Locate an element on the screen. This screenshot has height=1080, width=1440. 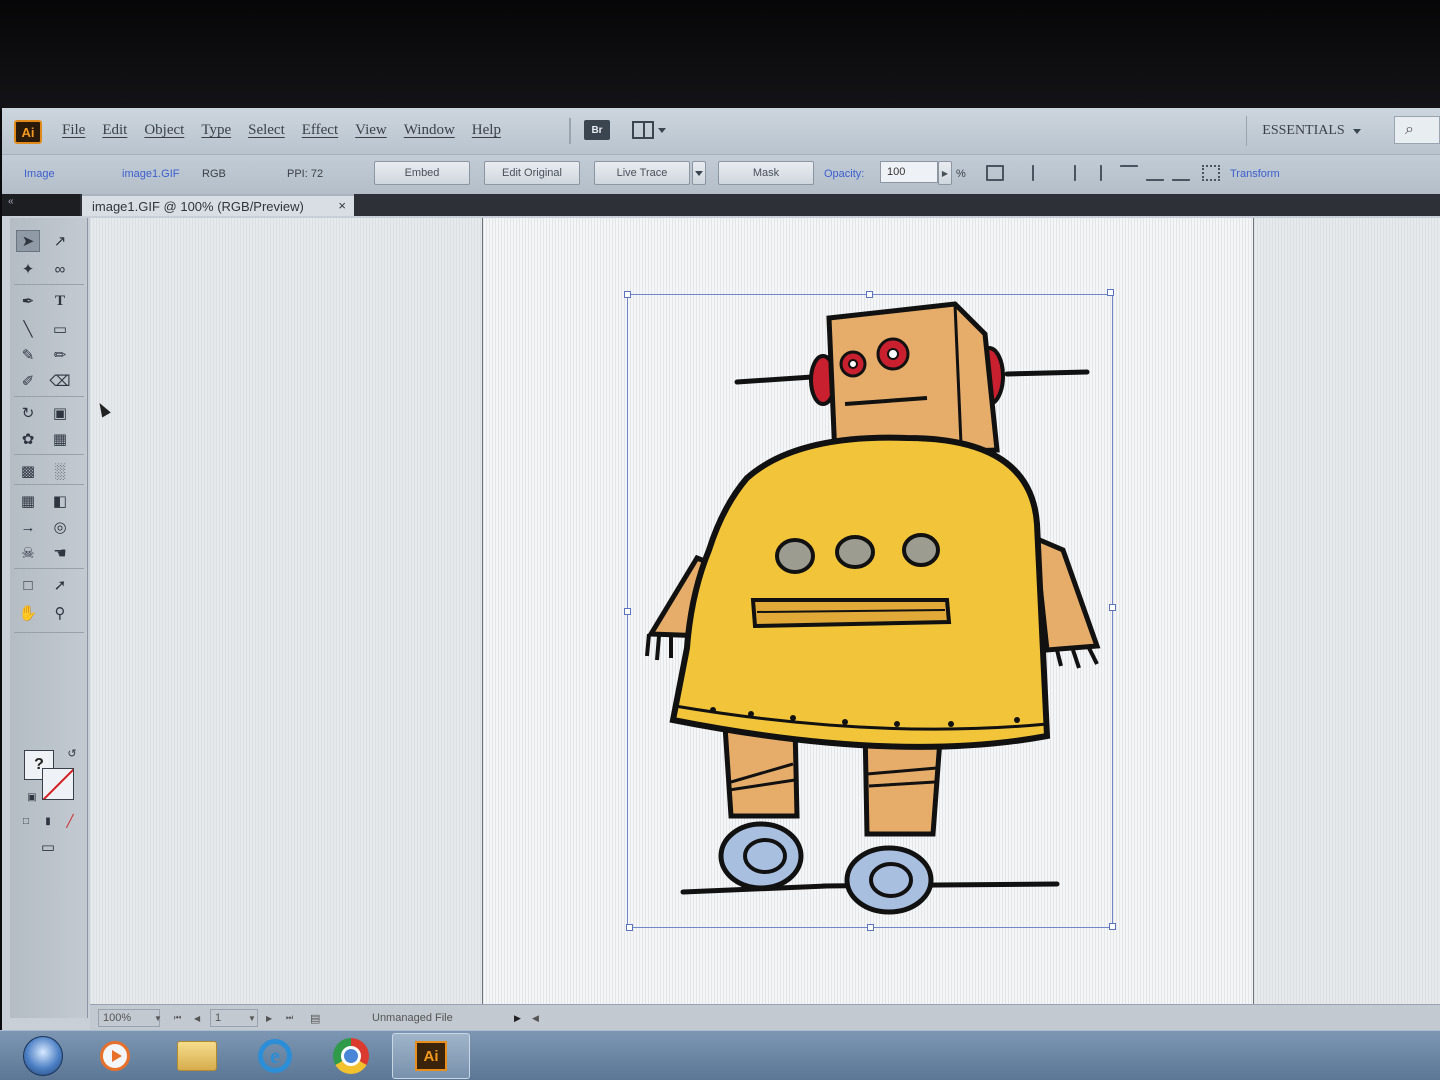
type-tool-icon: T is located at coordinates (60, 301).